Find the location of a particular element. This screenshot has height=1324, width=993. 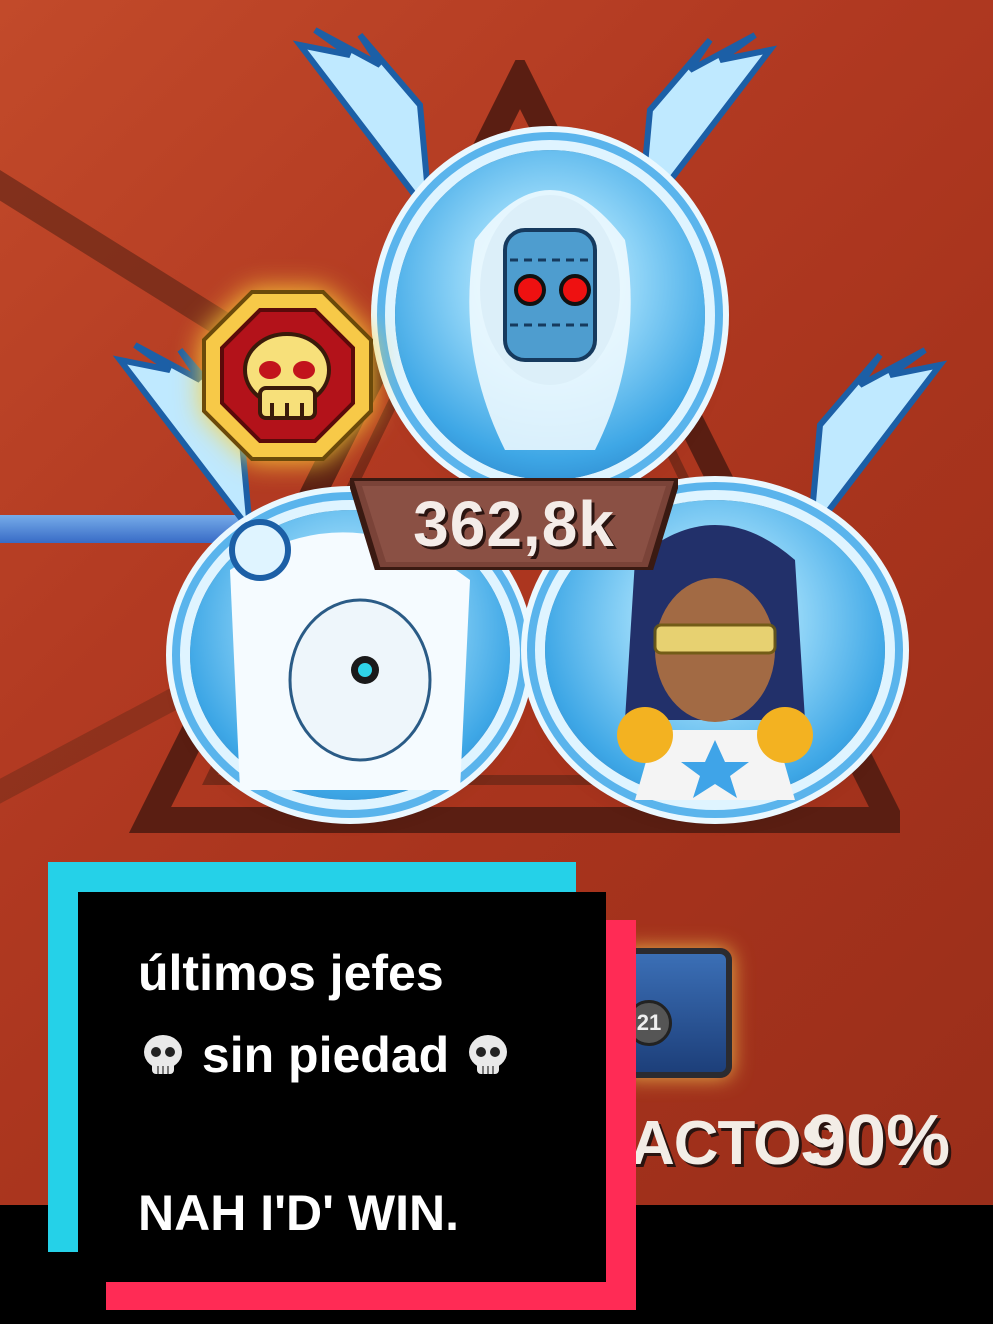

caption-line-1: últimos jefes is located at coordinates (291, 973).